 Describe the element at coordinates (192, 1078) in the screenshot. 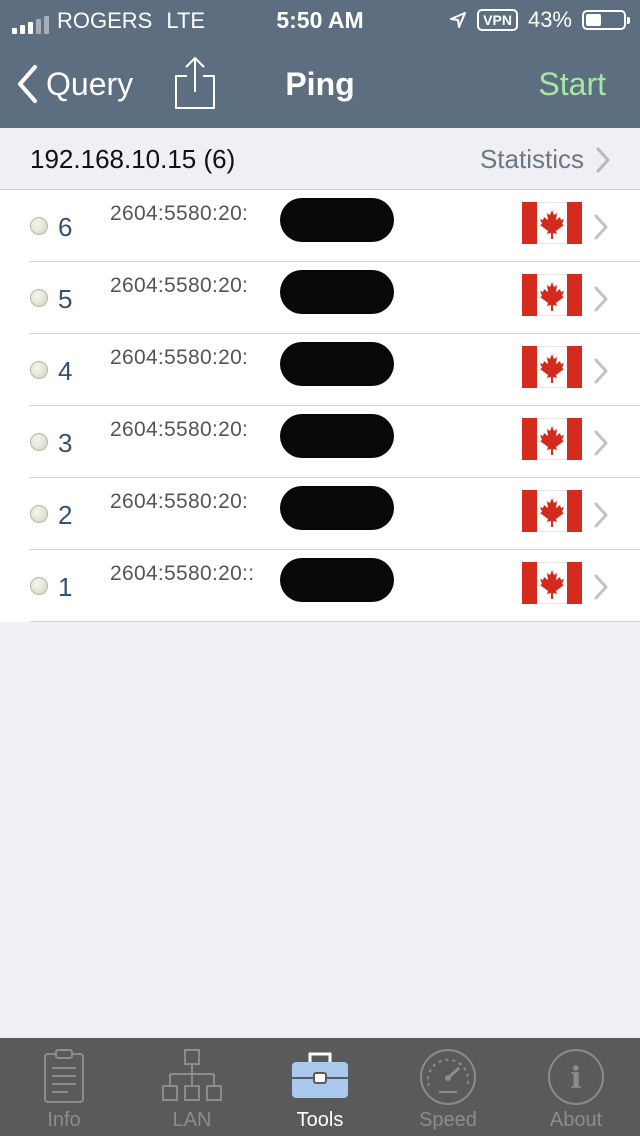

I see `network-tree-icon` at that location.